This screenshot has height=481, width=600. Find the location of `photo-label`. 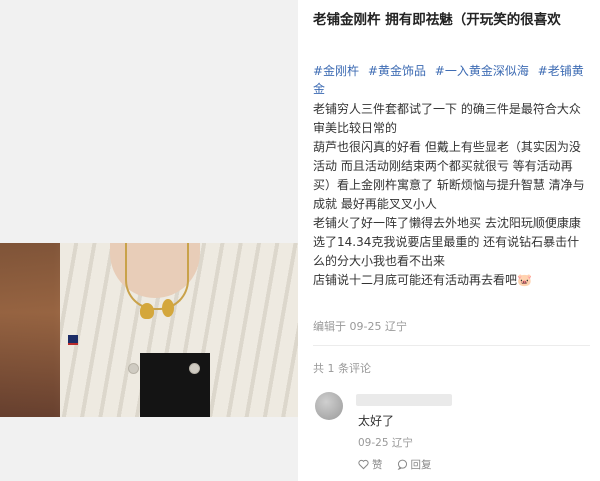

photo-label is located at coordinates (73, 340).